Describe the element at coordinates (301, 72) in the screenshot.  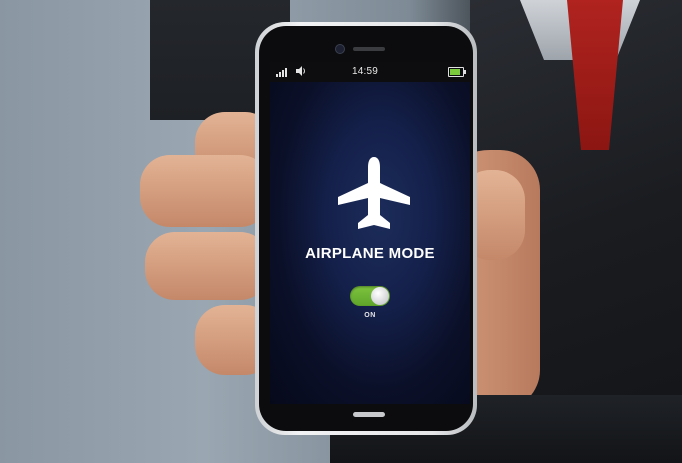
I see `speaker-icon` at that location.